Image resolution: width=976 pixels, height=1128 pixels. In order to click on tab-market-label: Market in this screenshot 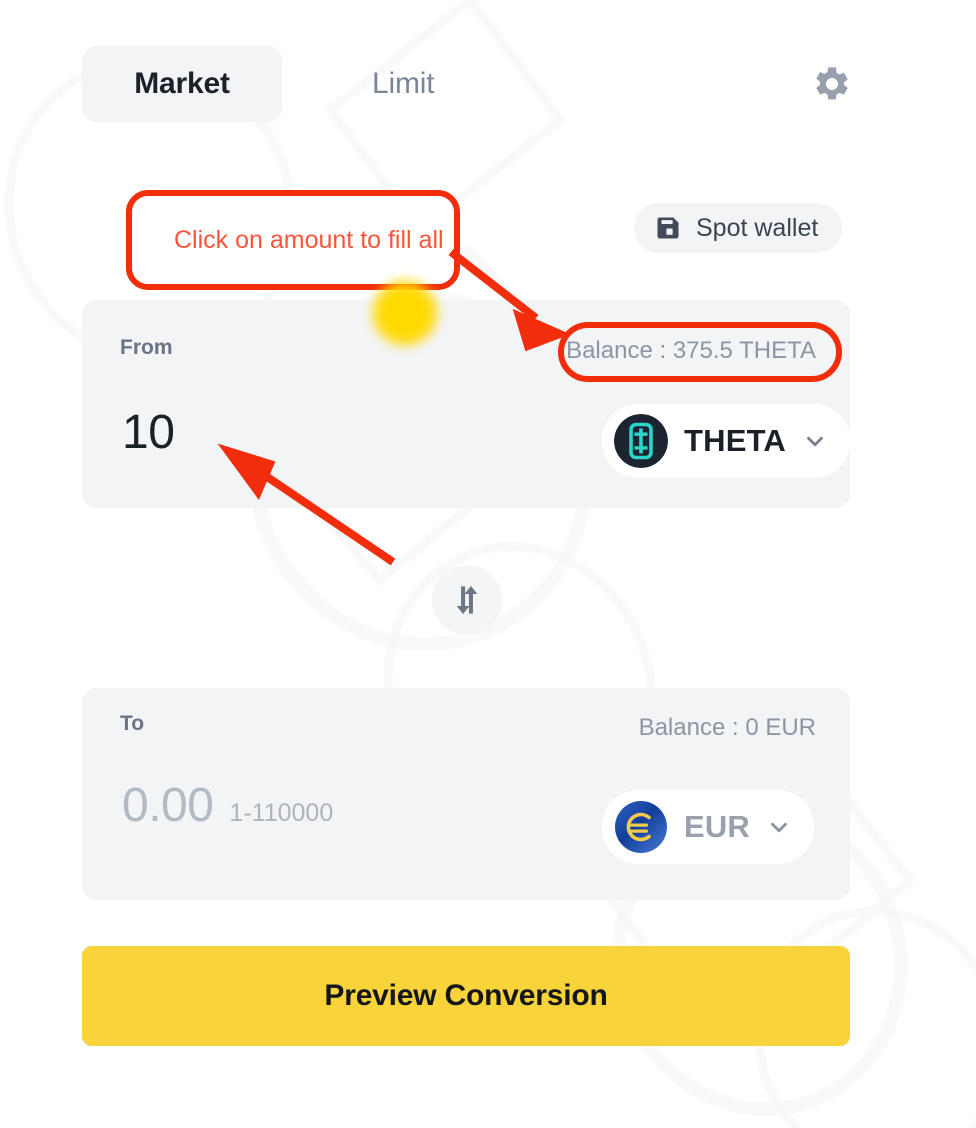, I will do `click(182, 83)`.